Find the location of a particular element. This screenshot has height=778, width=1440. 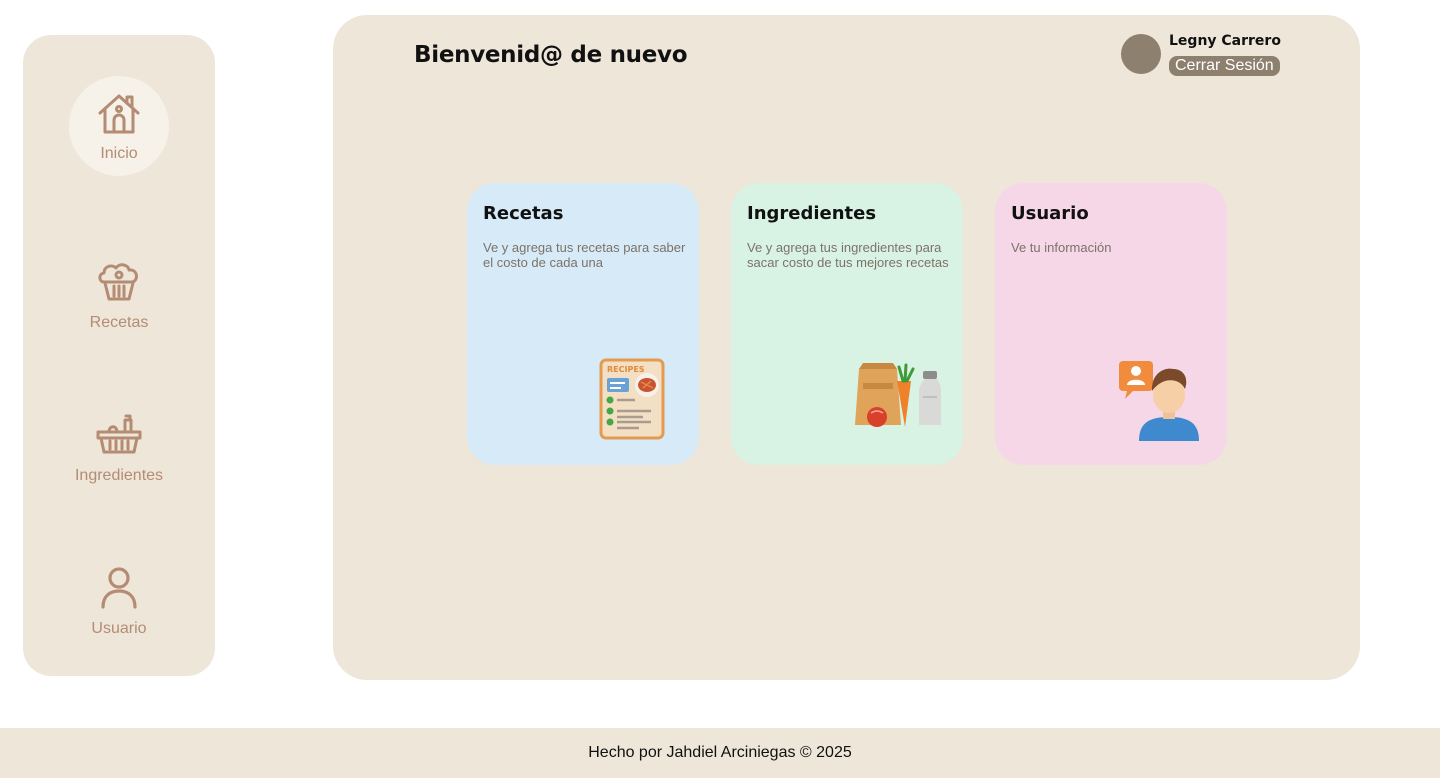

card-description: Ve tu información is located at coordinates (1061, 247).